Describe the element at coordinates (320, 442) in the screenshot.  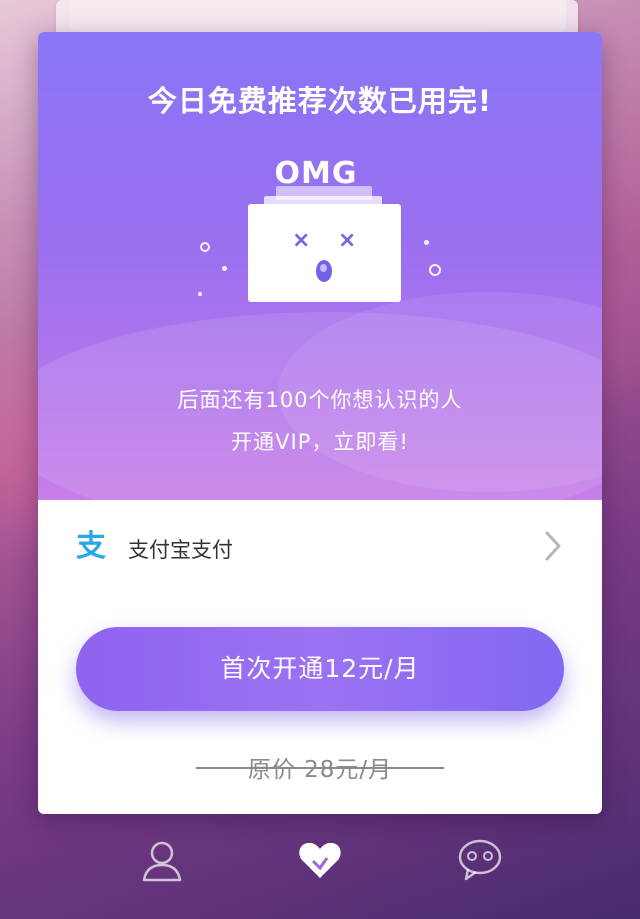
I see `promo-message: 开通VIP，立即看!` at that location.